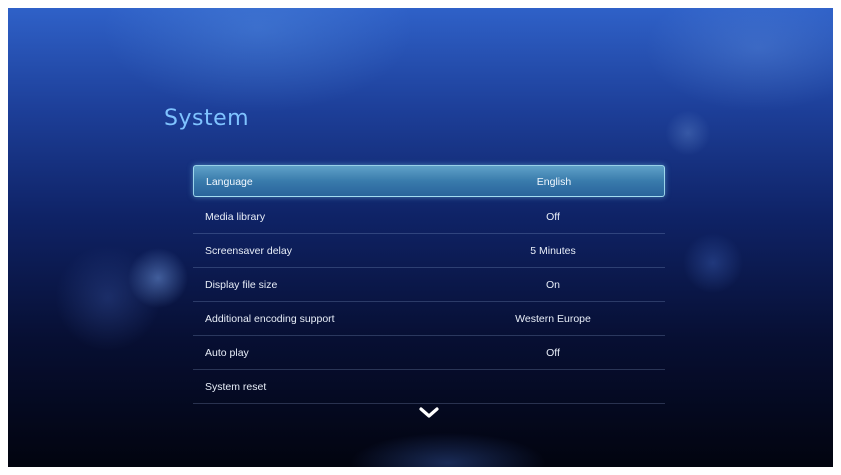 The image size is (841, 475). What do you see at coordinates (235, 217) in the screenshot?
I see `setting-label: Media library` at bounding box center [235, 217].